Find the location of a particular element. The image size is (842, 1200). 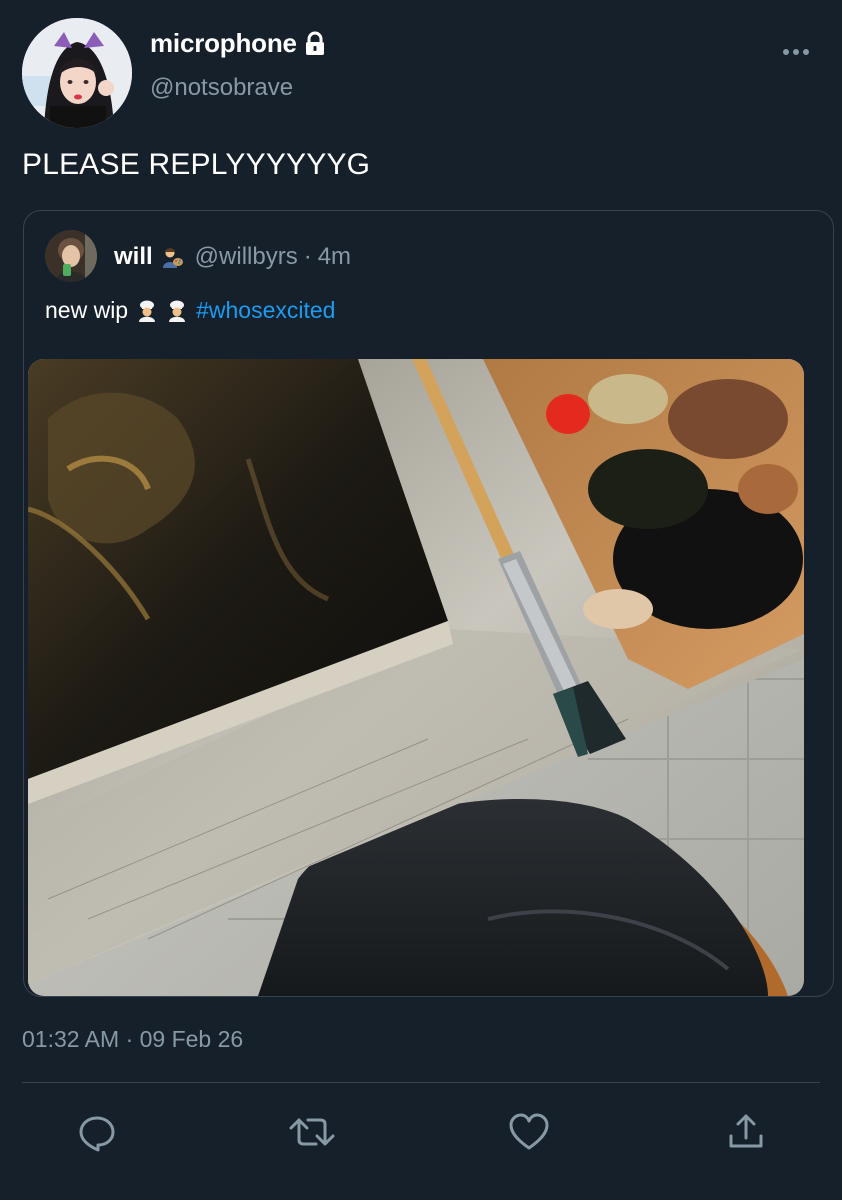

author-name-text: microphone is located at coordinates (223, 43).